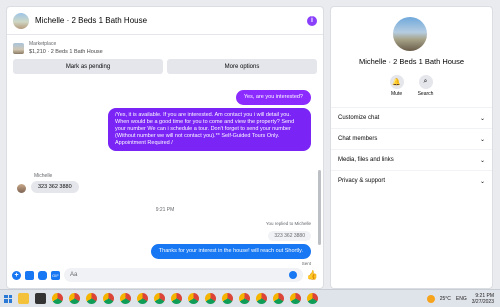 Image resolution: width=500 pixels, height=307 pixels. What do you see at coordinates (171, 20) in the screenshot?
I see `chat-title: Michelle · 2 Beds 1 Bath House` at bounding box center [171, 20].